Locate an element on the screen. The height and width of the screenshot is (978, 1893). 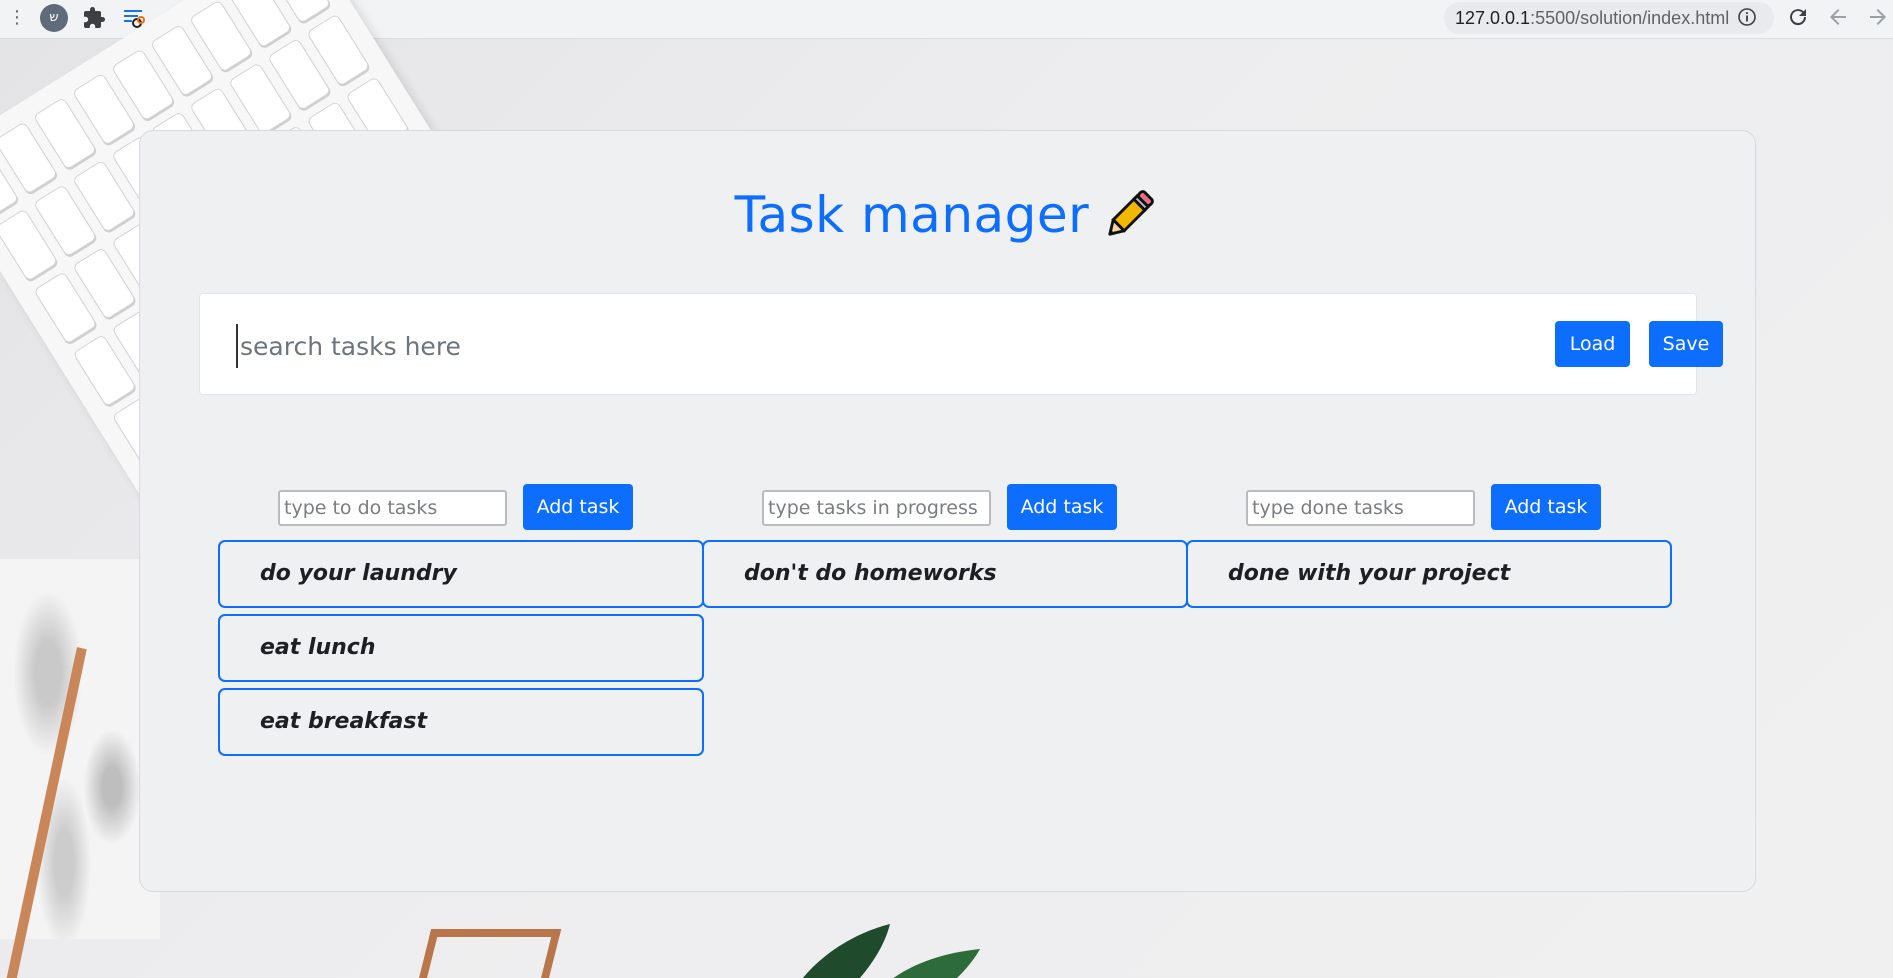
profile-avatar: ש is located at coordinates (54, 18).